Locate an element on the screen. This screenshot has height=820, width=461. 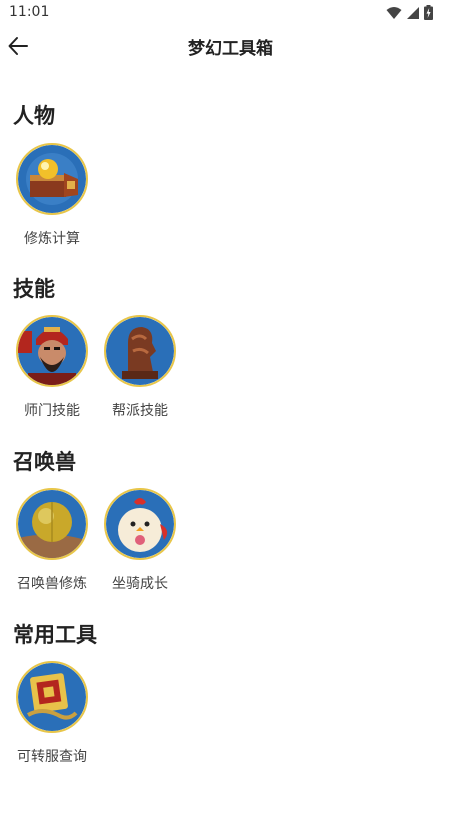
tool-mount-growth: 坐骑成长 is located at coordinates (140, 540).